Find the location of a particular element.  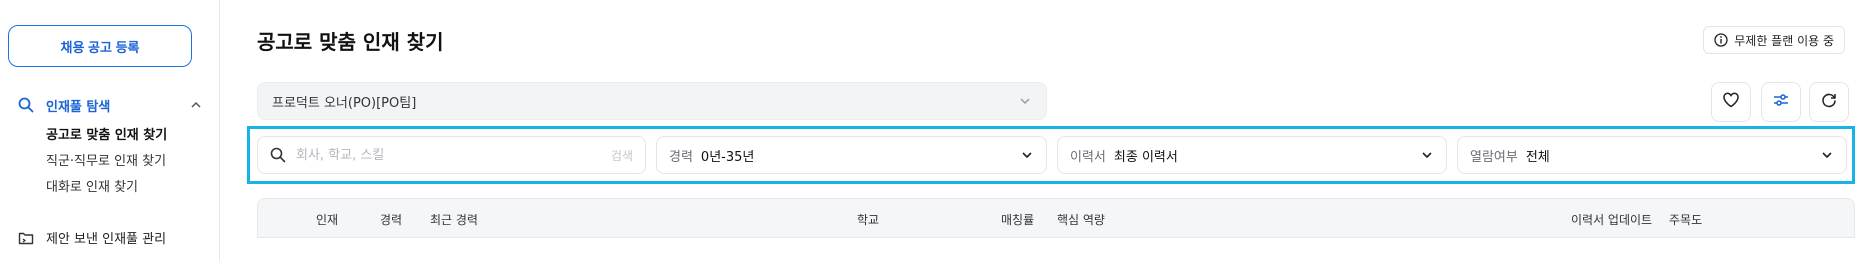

sidebar-item-label: 대화로 인재 찾기 is located at coordinates (92, 187).